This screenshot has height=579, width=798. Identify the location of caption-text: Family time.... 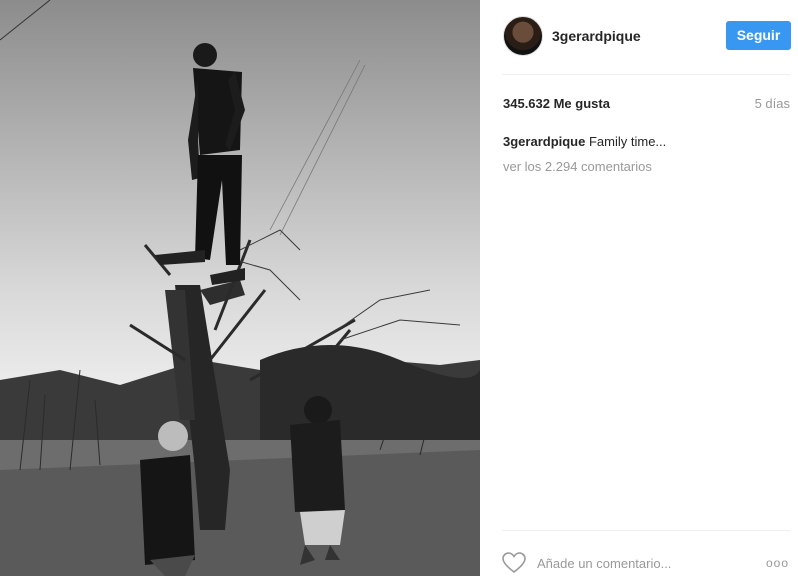
(627, 141).